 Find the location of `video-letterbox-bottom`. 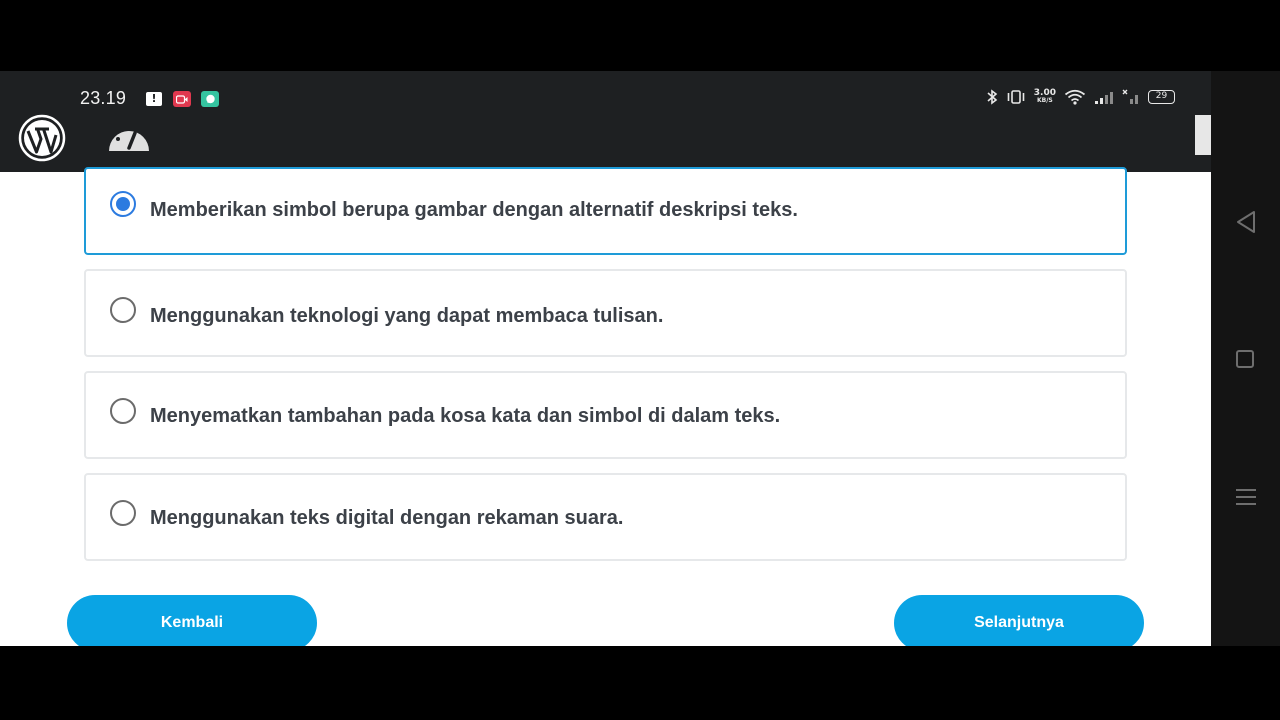

video-letterbox-bottom is located at coordinates (640, 683).